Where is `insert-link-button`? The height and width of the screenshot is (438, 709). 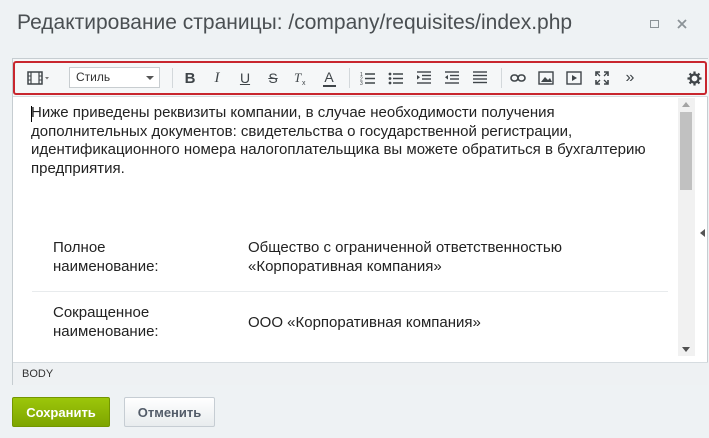
insert-link-button is located at coordinates (518, 78).